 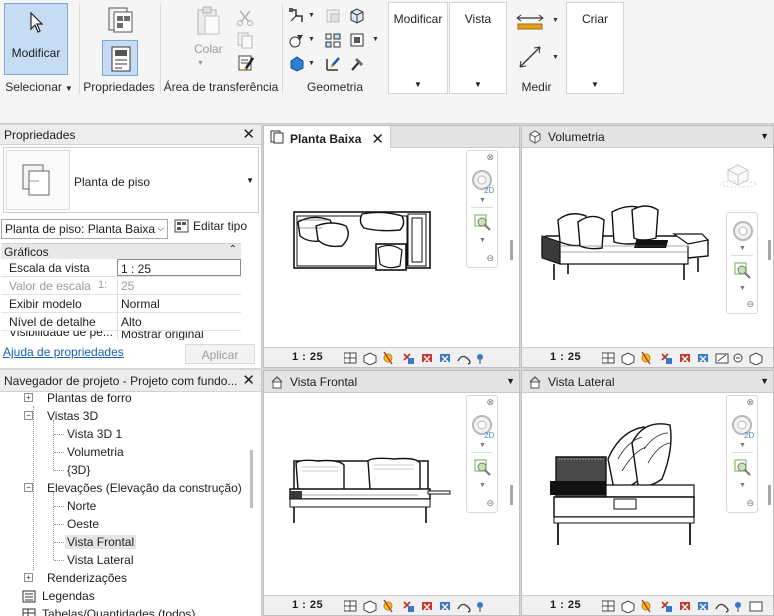 I want to click on tree-node-vista-3d-1: Vista 3D 1, so click(x=125, y=434).